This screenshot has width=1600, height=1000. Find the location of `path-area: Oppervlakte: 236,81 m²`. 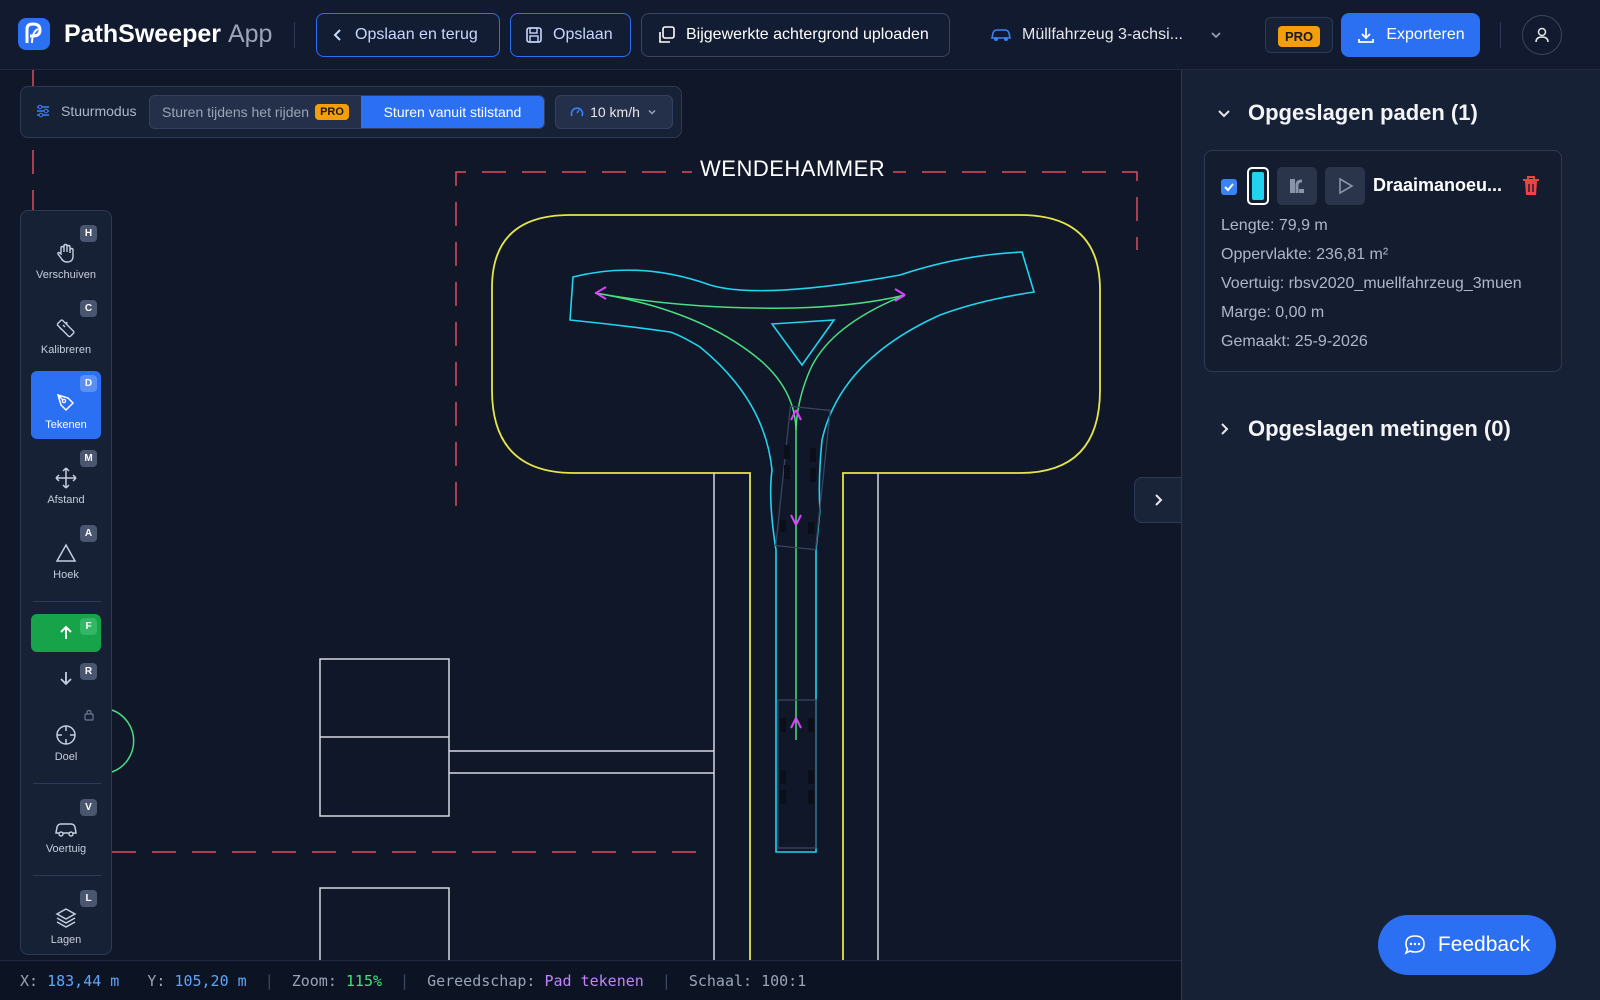

path-area: Oppervlakte: 236,81 m² is located at coordinates (1305, 254).